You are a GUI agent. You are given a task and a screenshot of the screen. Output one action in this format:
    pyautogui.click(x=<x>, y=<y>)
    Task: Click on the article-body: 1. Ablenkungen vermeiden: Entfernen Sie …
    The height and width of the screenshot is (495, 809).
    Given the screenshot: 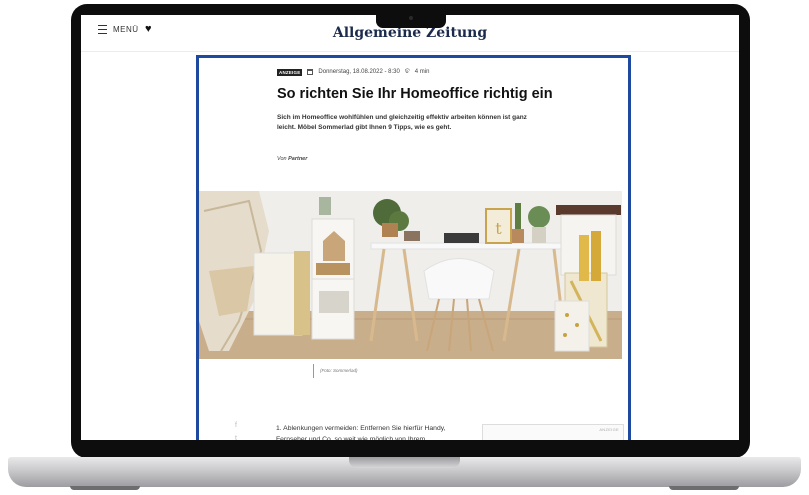 What is the action you would take?
    pyautogui.click(x=361, y=432)
    